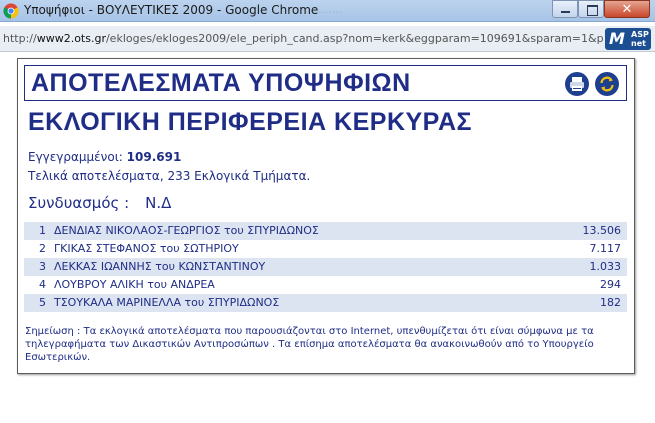 This screenshot has height=423, width=655. I want to click on candidate-name: ΤΣΟΥΚΑΛΑ ΜΑΡΙΝΕΛΛΑ του ΣΠΥΡΙΔΩΝΟΣ, so click(167, 302).